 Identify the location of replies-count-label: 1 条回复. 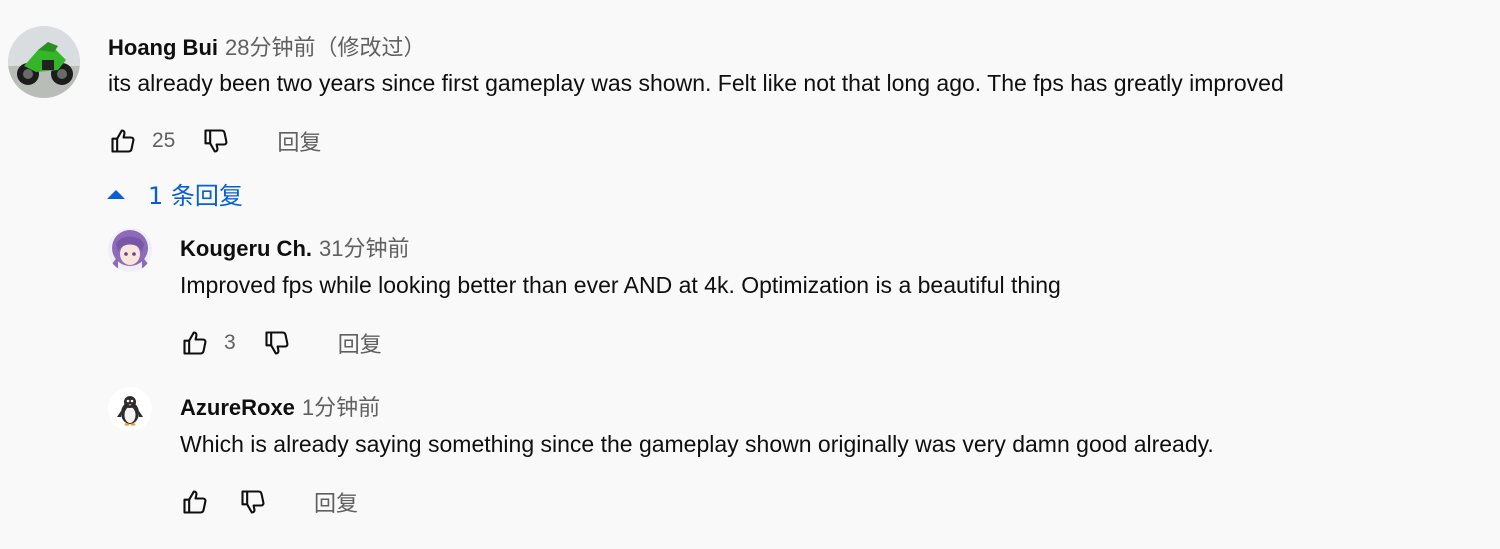
(195, 196).